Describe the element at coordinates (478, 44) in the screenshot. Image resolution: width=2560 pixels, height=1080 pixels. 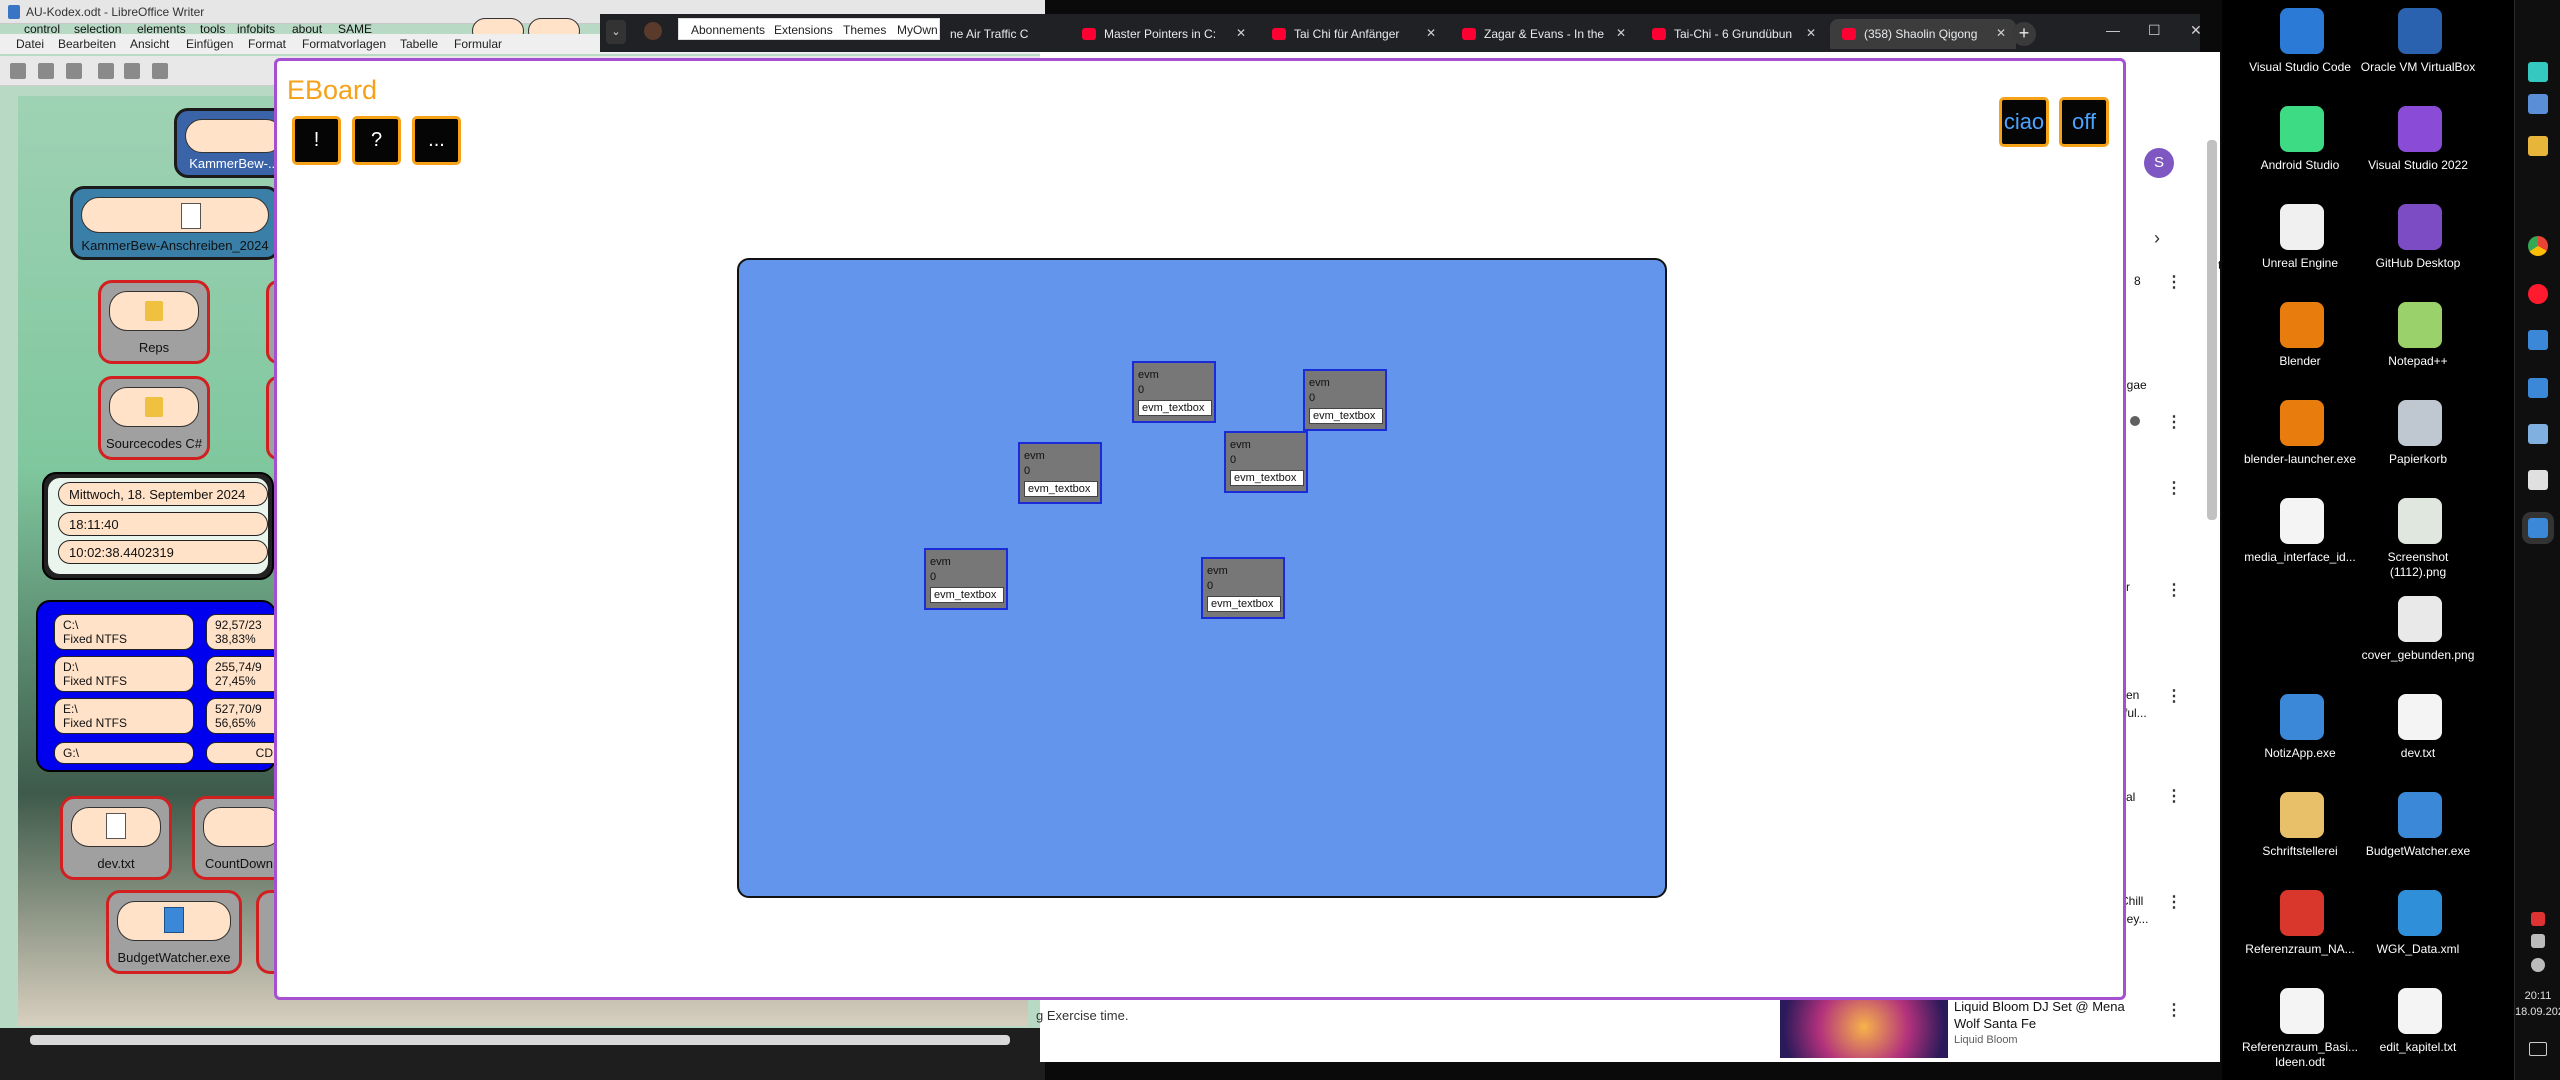
I see `menu-formular: Formular` at that location.